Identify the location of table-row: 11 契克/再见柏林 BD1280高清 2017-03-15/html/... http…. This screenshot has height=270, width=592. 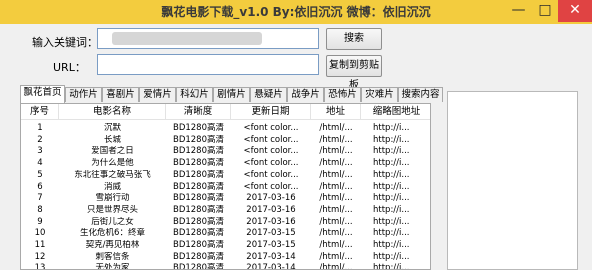
(225, 245).